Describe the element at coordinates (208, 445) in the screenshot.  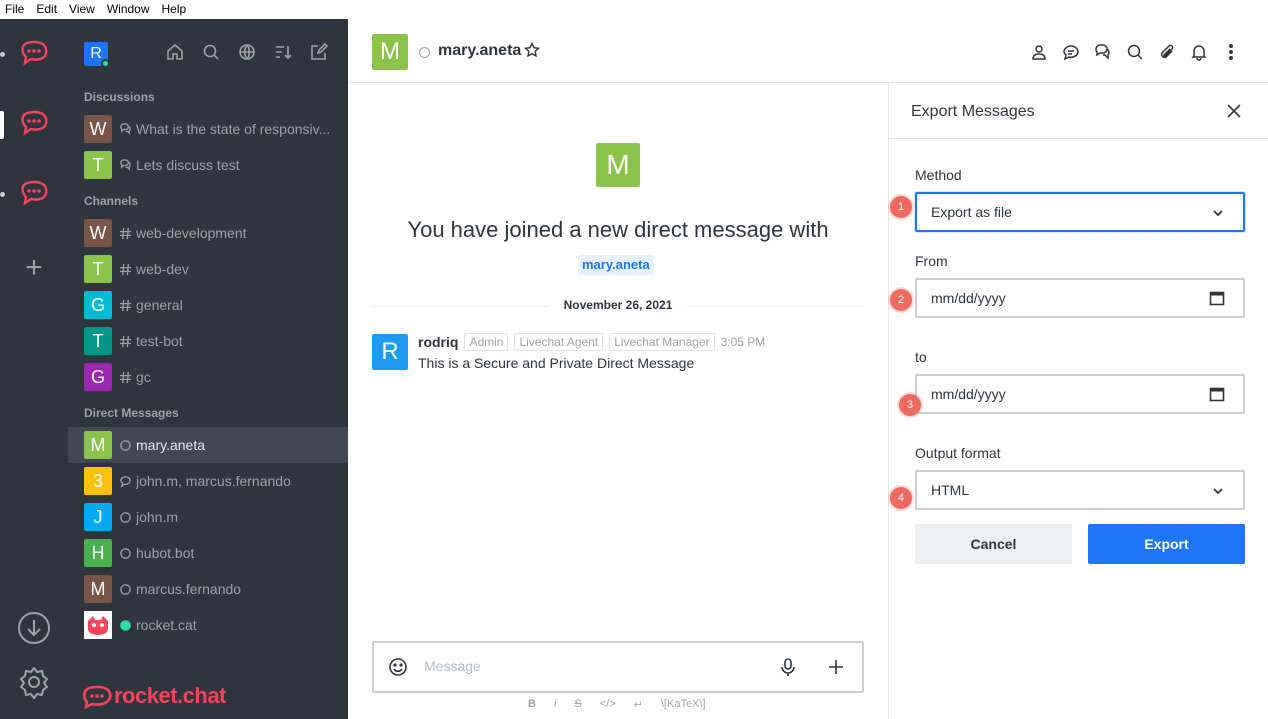
I see `sidebar-item-dm-active: M mary.aneta` at that location.